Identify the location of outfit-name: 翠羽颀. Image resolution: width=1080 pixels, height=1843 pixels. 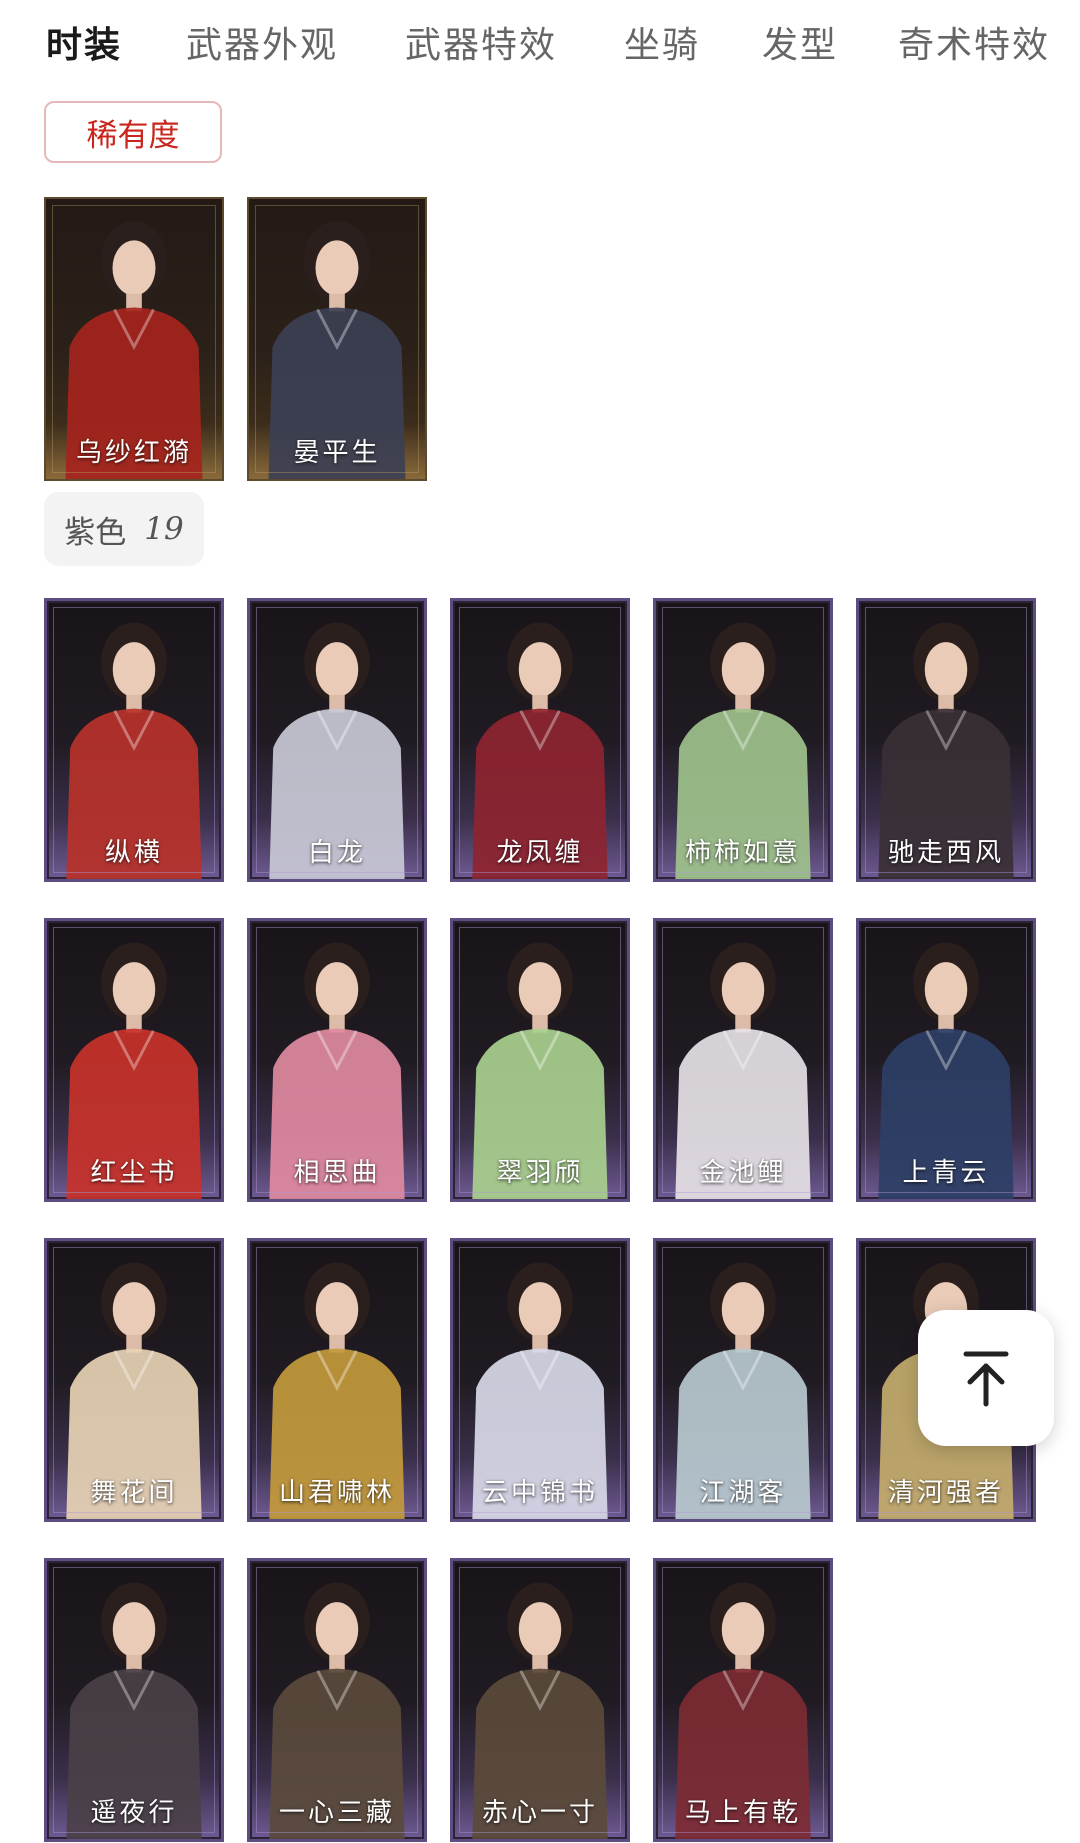
(540, 1173).